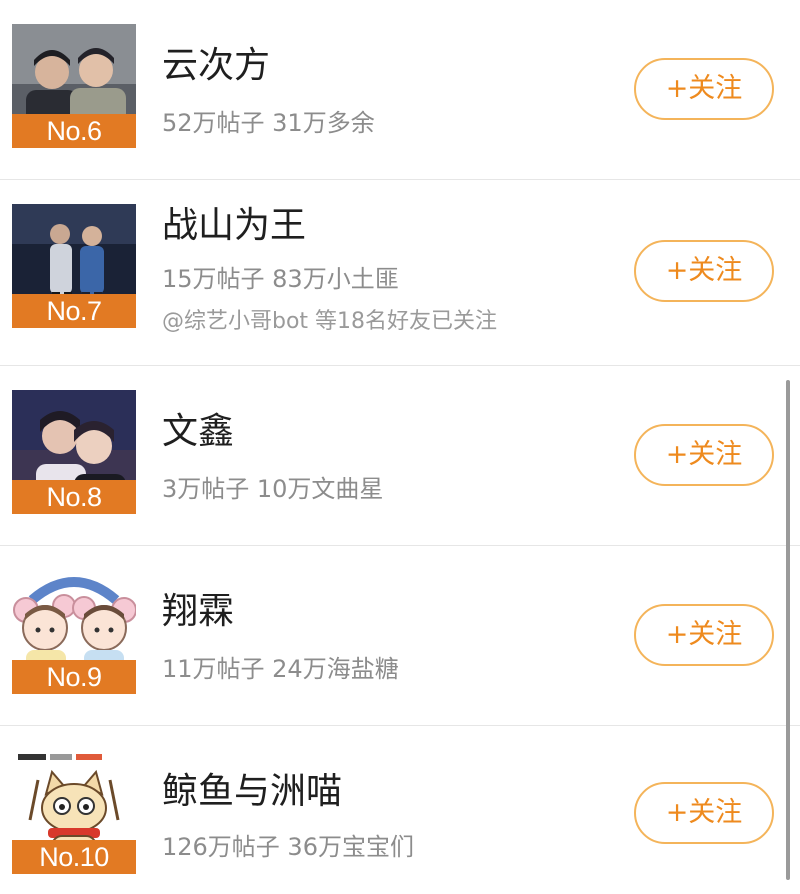 Image resolution: width=800 pixels, height=894 pixels. What do you see at coordinates (288, 847) in the screenshot?
I see `topic-stats: 126万帖子 36万宝宝们` at bounding box center [288, 847].